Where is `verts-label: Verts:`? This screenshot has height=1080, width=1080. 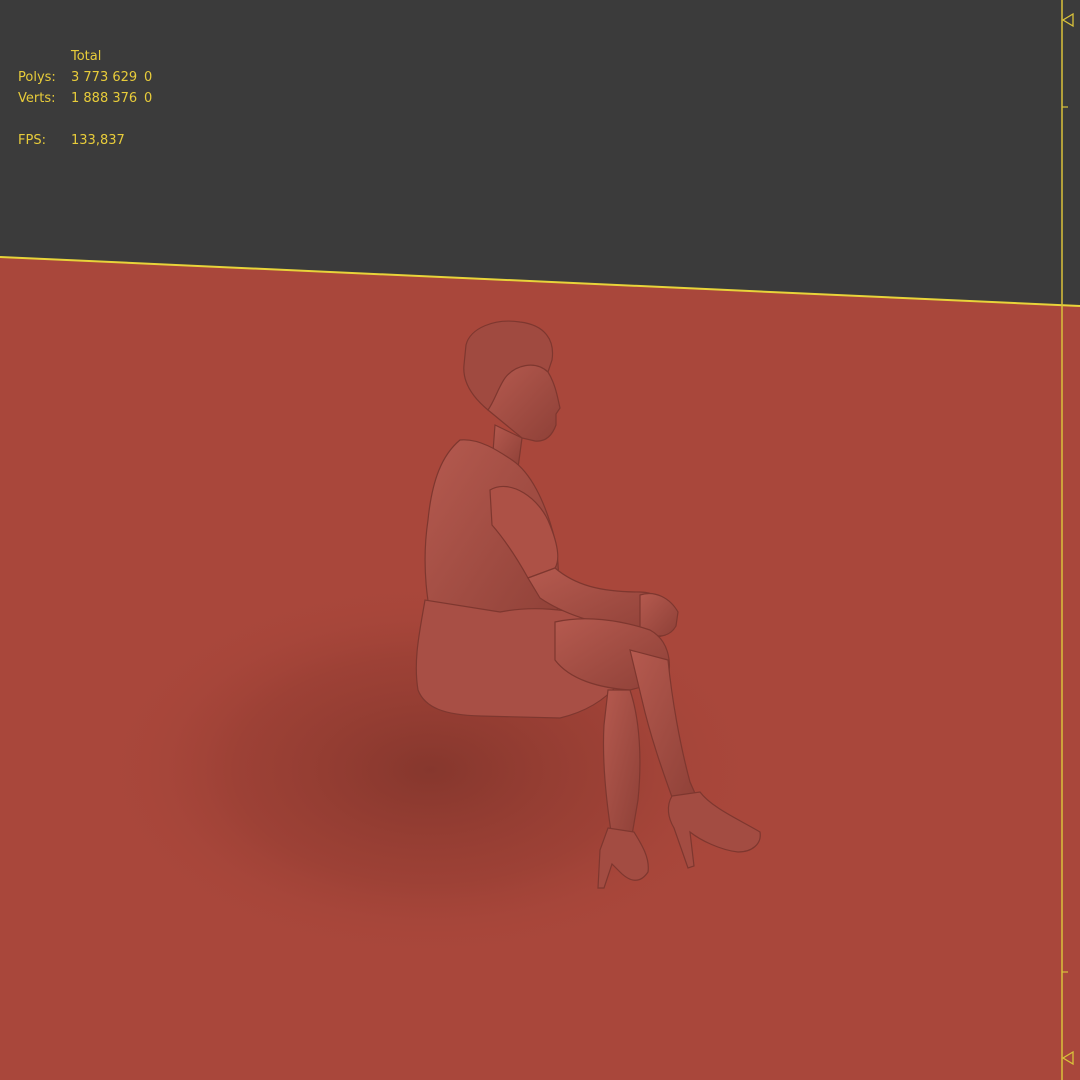 verts-label: Verts: is located at coordinates (37, 98).